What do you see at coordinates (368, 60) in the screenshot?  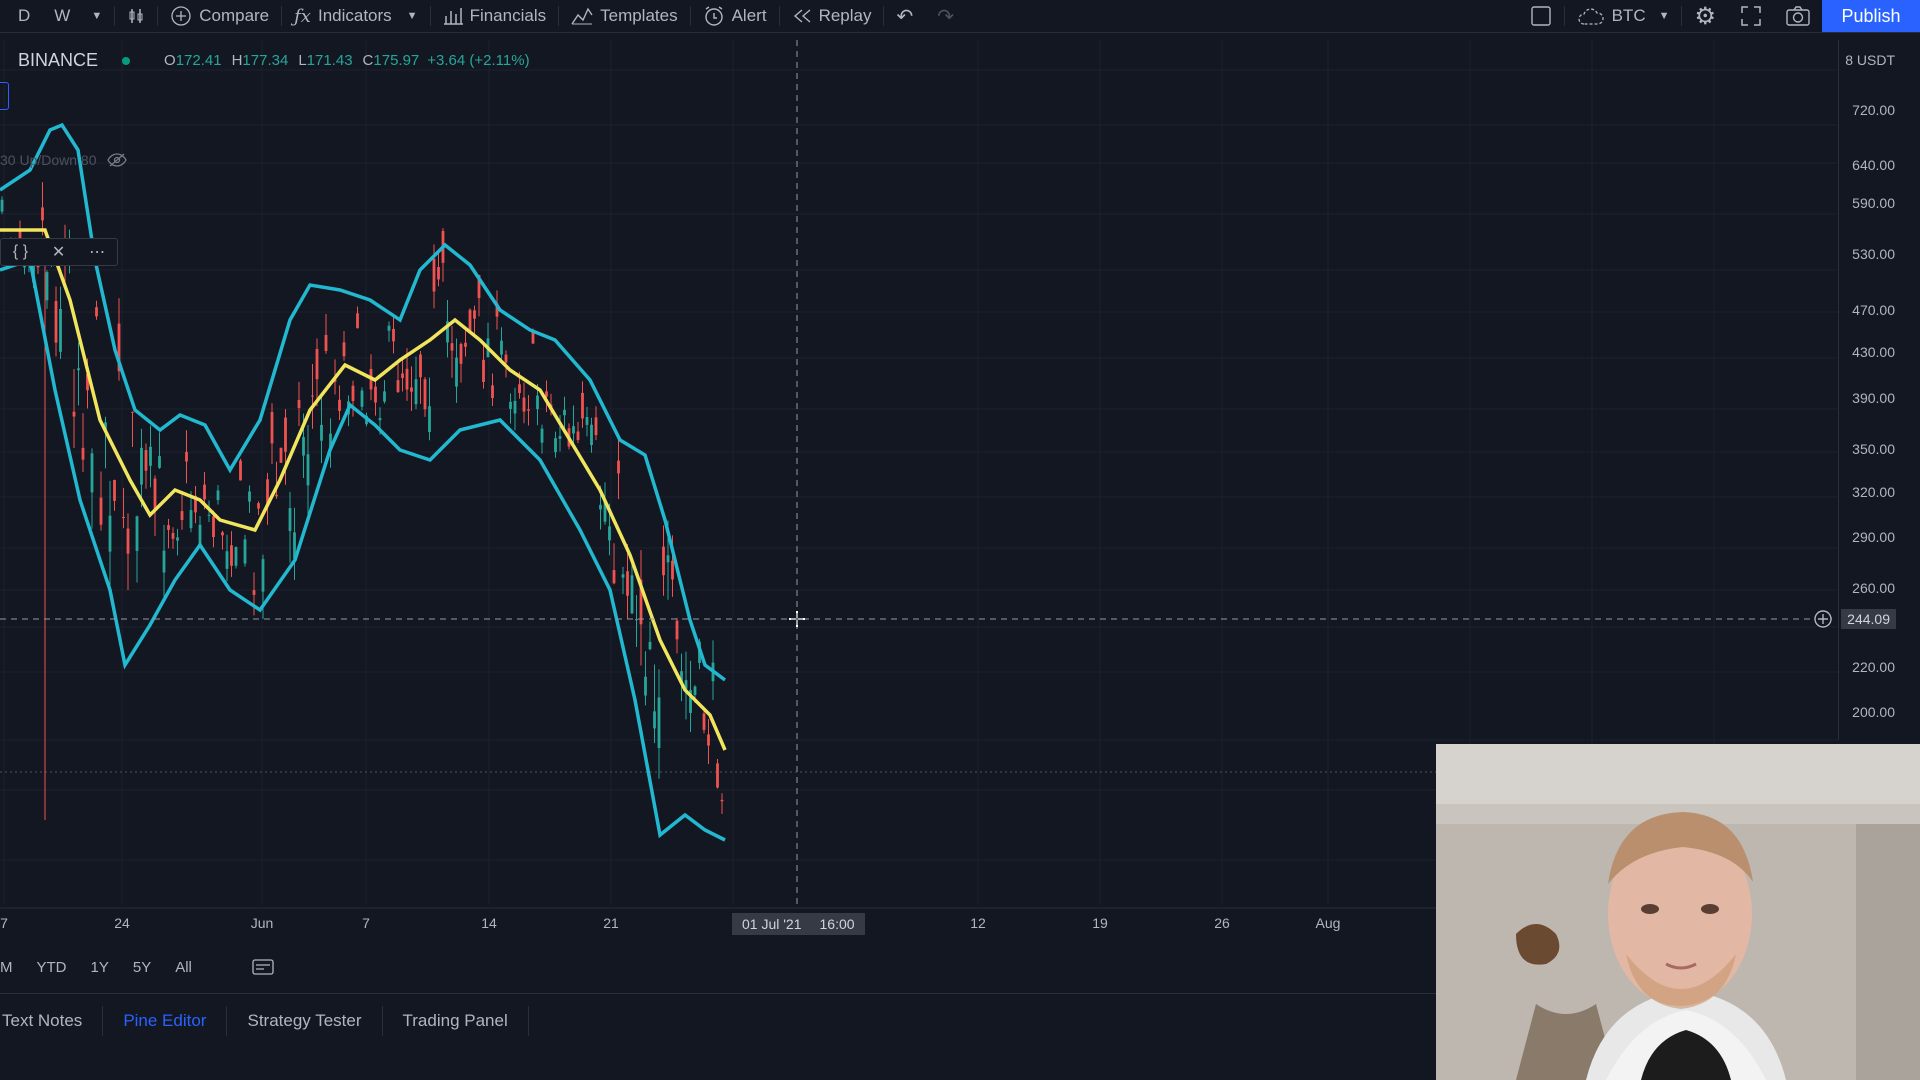 I see `close-label: C` at bounding box center [368, 60].